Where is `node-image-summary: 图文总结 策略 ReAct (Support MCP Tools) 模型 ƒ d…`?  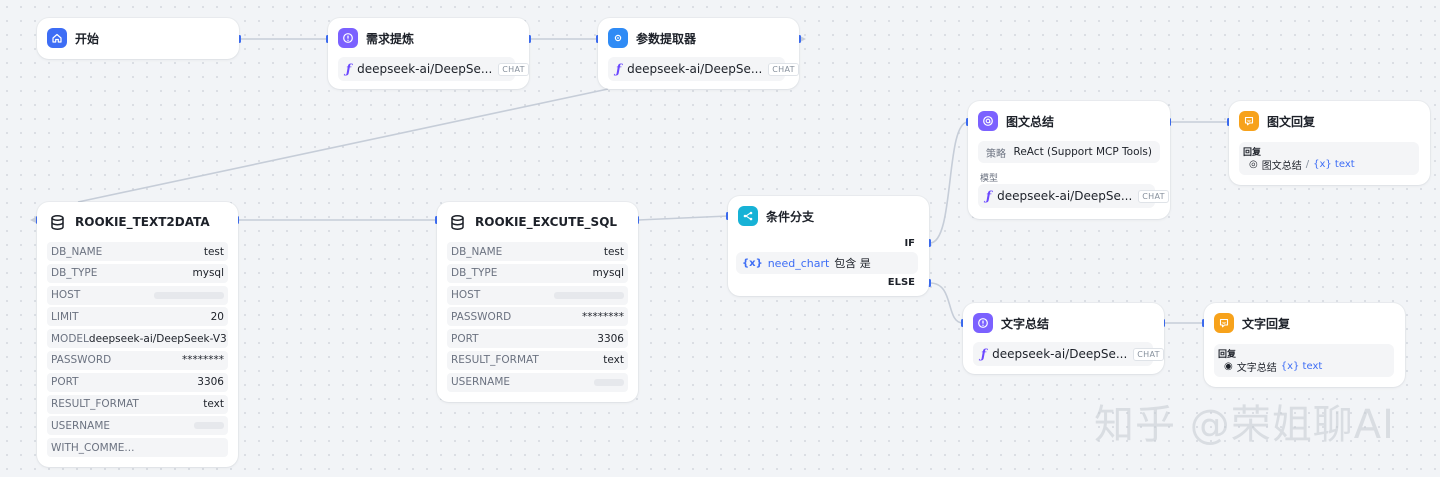 node-image-summary: 图文总结 策略 ReAct (Support MCP Tools) 模型 ƒ d… is located at coordinates (1069, 160).